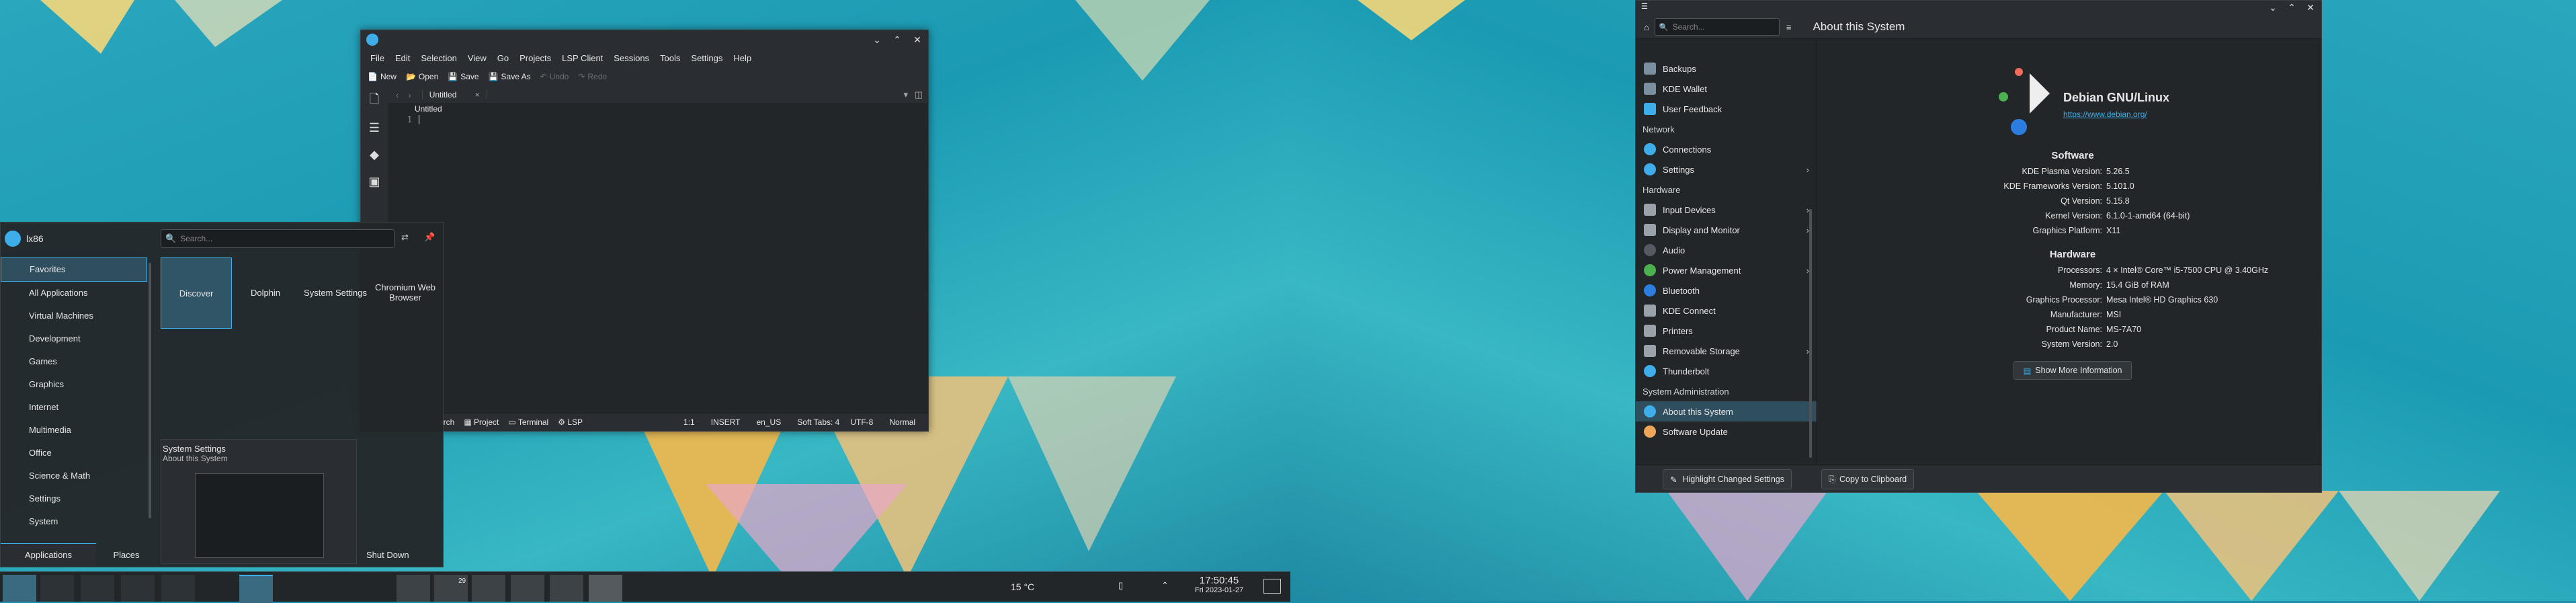  Describe the element at coordinates (902, 422) in the screenshot. I see `syntax-mode: Normal` at that location.